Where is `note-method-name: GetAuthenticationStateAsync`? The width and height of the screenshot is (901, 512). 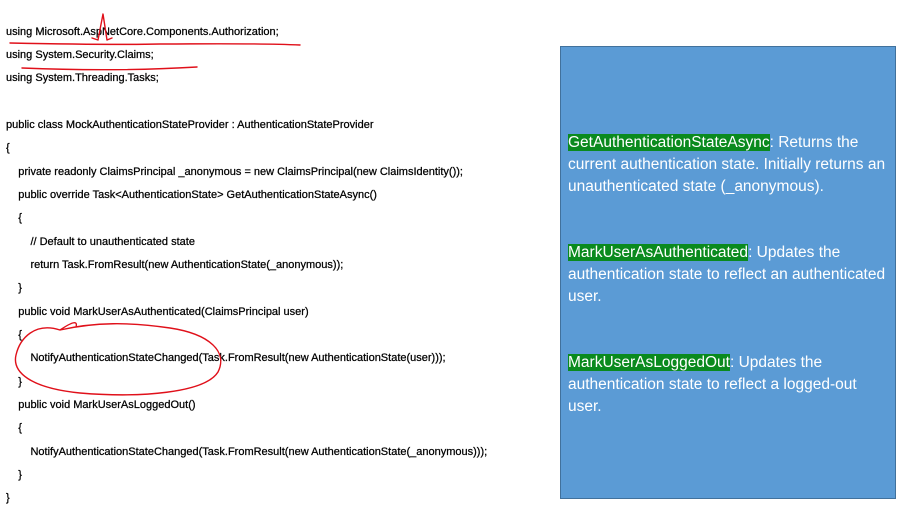 note-method-name: GetAuthenticationStateAsync is located at coordinates (669, 142).